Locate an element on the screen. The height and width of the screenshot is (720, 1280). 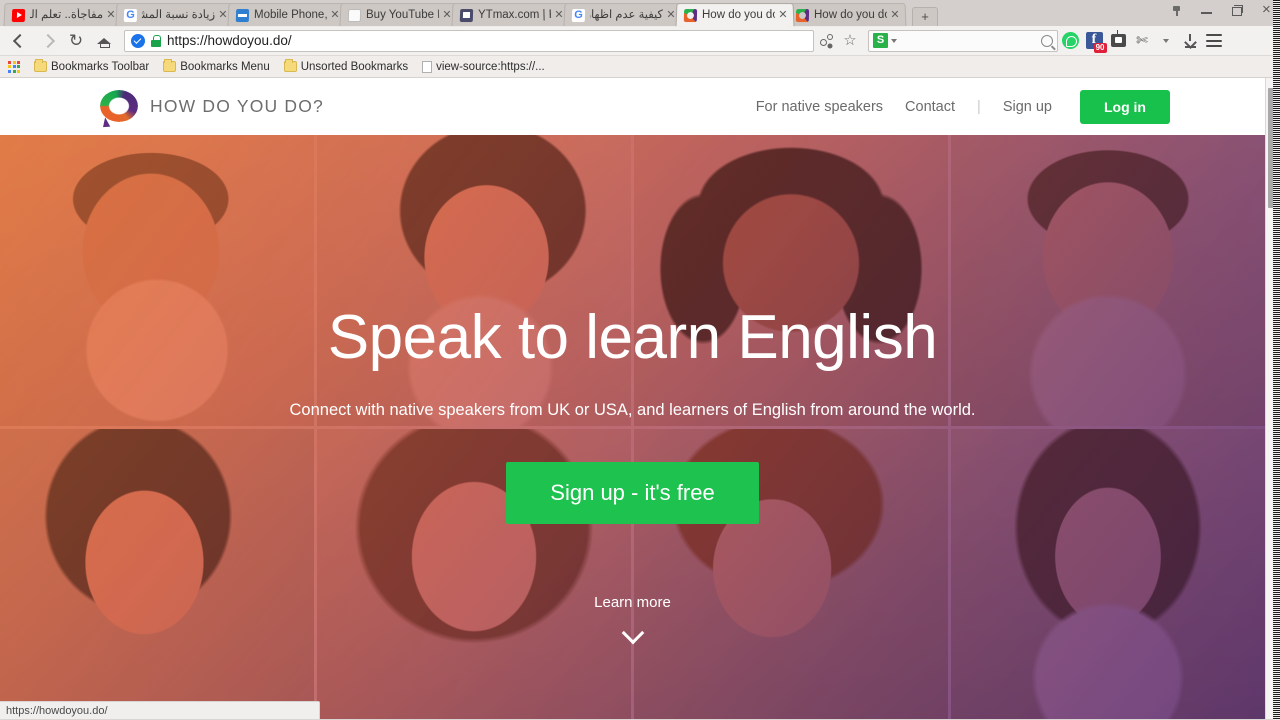
speech-bubble-logo-icon is located at coordinates (119, 109).